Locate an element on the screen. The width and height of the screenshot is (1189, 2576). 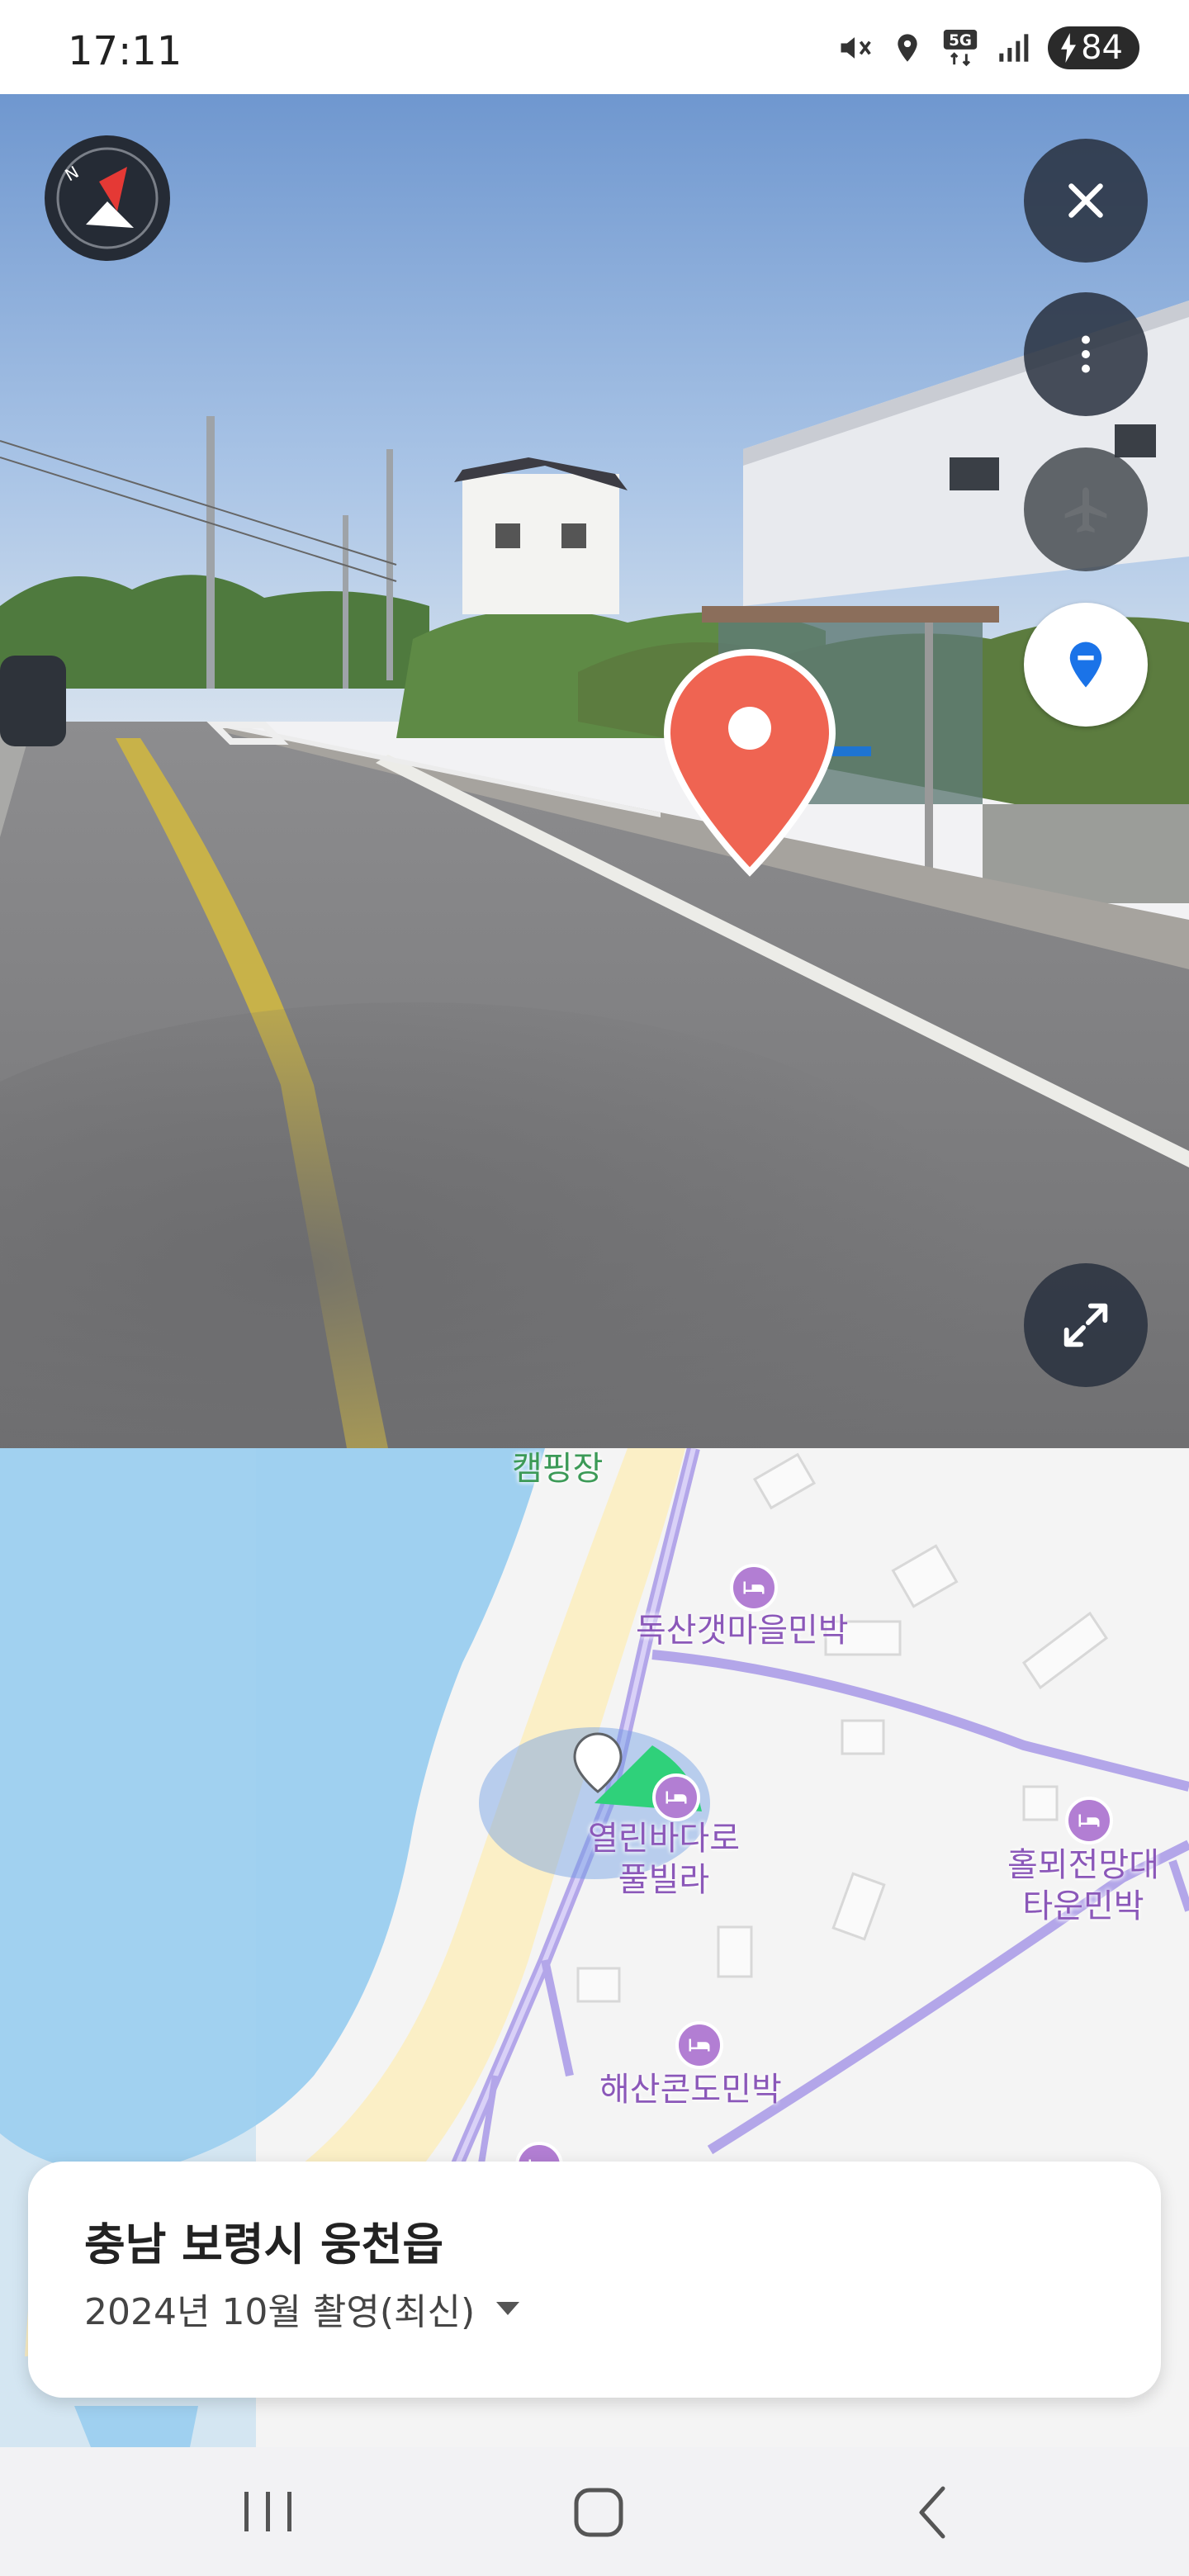
5g-icon: 5G is located at coordinates (960, 48).